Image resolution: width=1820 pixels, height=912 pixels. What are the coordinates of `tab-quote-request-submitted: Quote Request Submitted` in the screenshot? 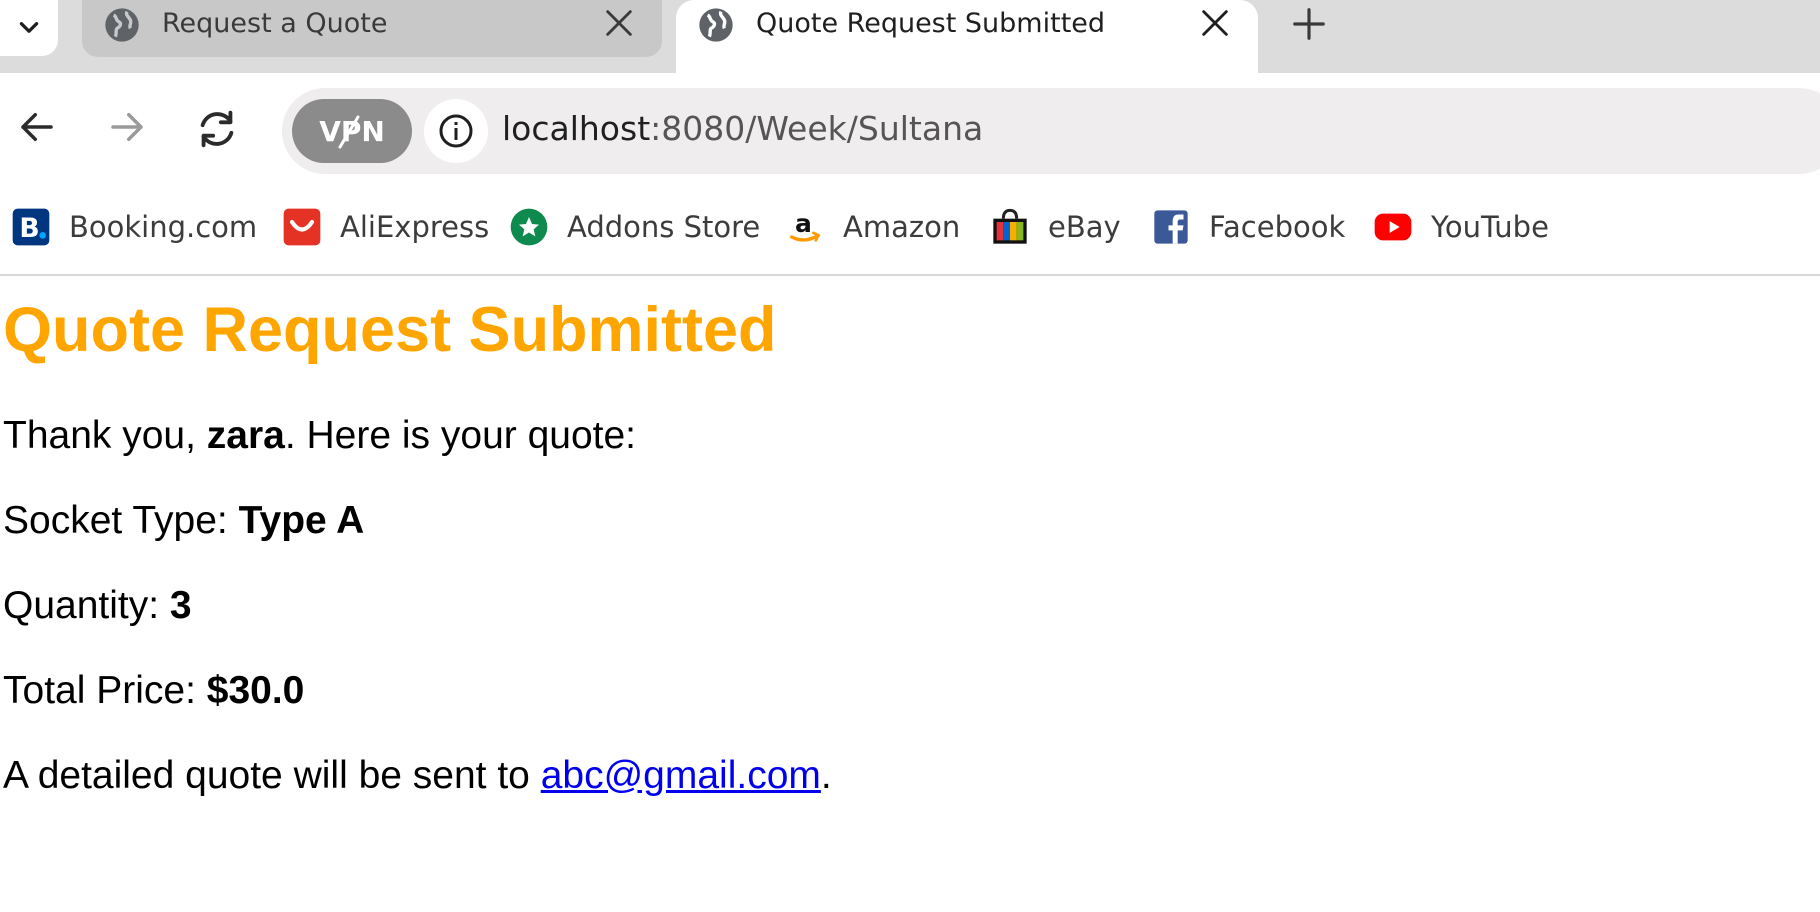 It's located at (967, 36).